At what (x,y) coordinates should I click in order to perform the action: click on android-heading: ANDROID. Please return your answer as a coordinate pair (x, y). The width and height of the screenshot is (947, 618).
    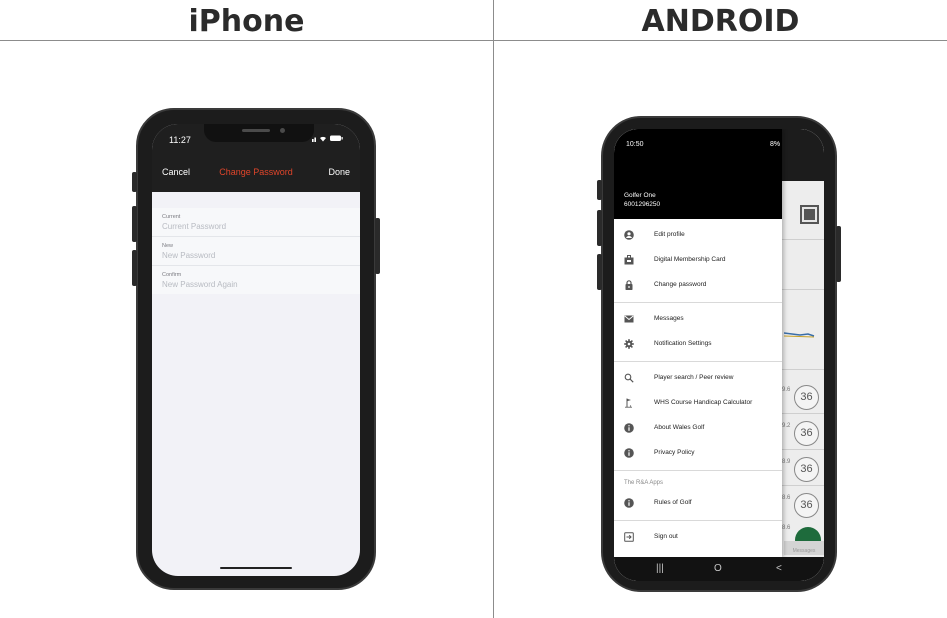
    Looking at the image, I should click on (720, 21).